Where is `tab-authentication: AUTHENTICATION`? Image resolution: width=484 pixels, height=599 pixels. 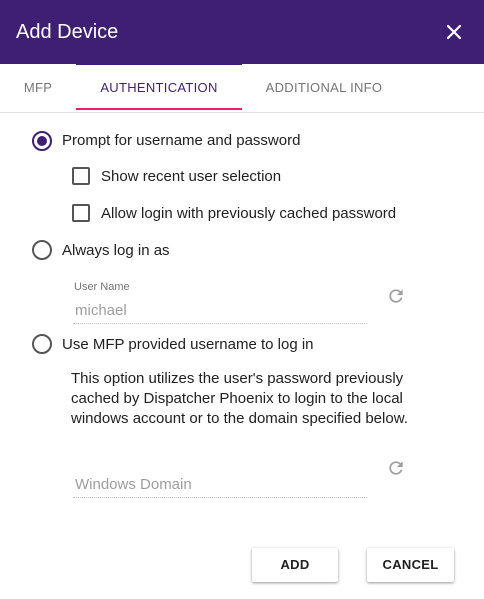 tab-authentication: AUTHENTICATION is located at coordinates (159, 88).